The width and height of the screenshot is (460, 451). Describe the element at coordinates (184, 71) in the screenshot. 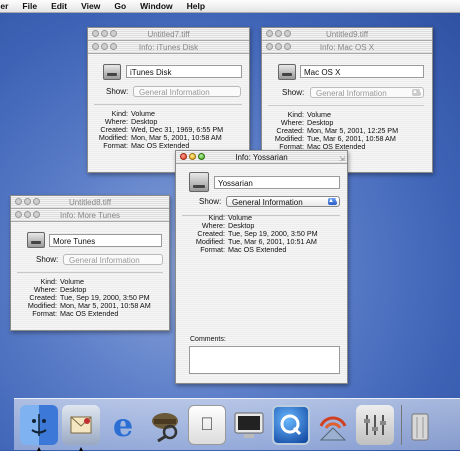

I see `name-field: iTunes Disk` at that location.